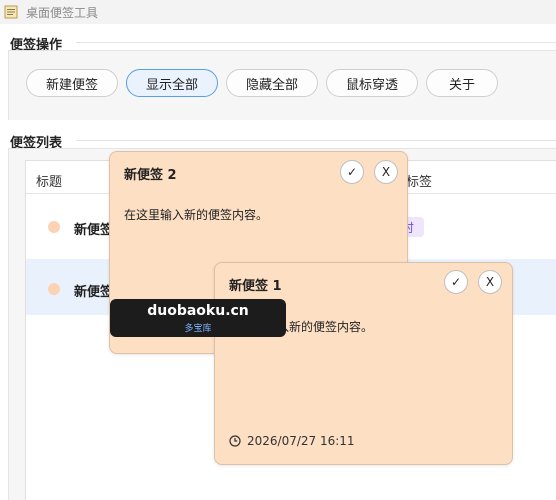  I want to click on hide-all-button: 隐藏全部, so click(272, 83).